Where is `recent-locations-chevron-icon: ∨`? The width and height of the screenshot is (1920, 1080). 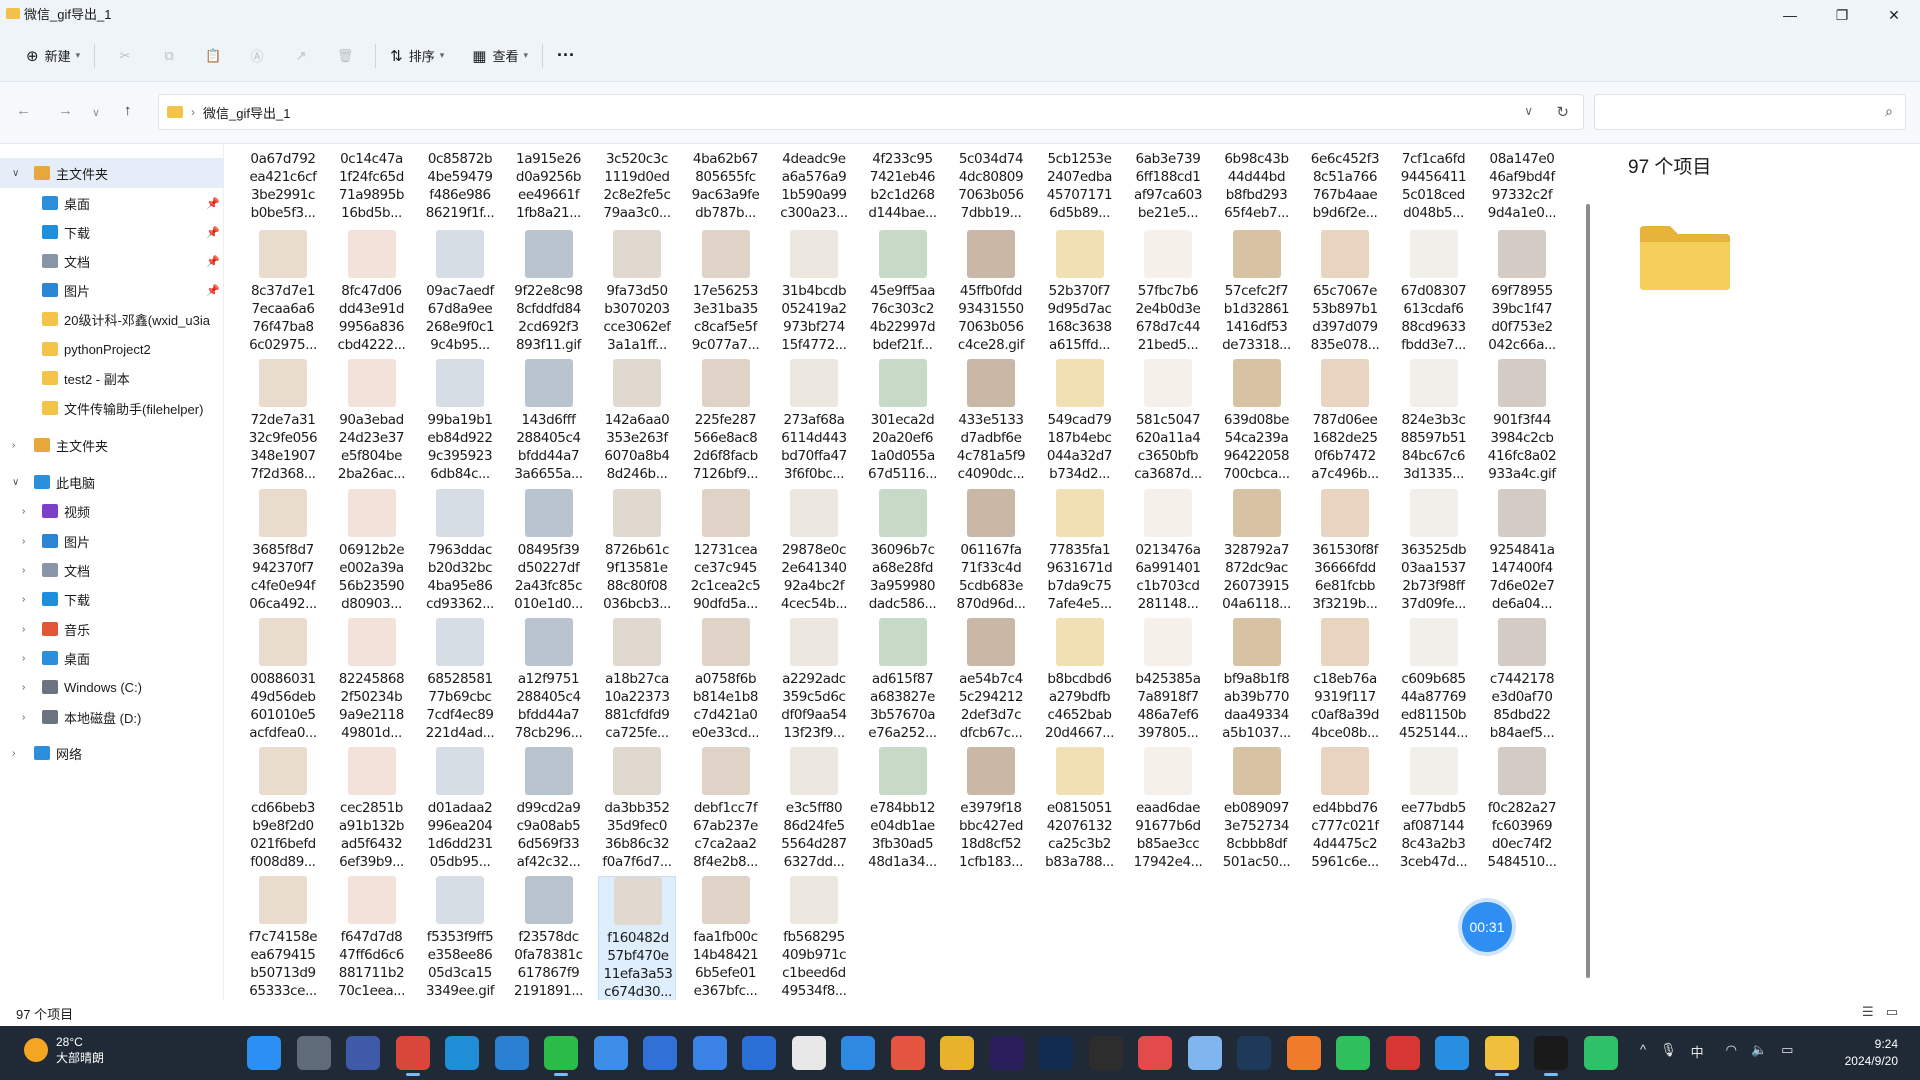
recent-locations-chevron-icon: ∨ is located at coordinates (96, 112).